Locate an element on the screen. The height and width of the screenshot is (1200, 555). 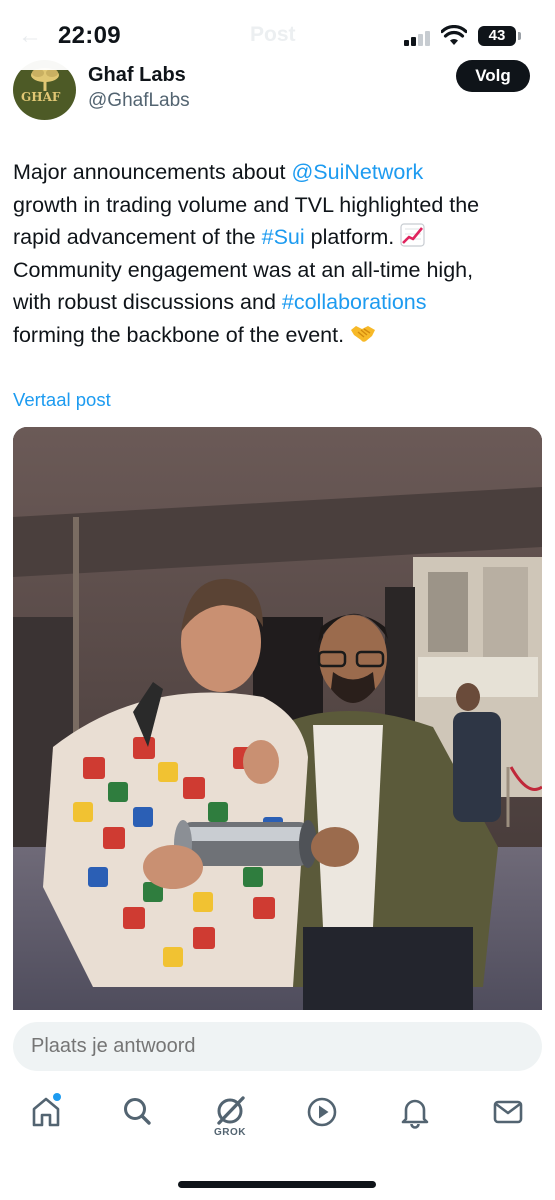
cellular-signal-icon is located at coordinates (419, 38).